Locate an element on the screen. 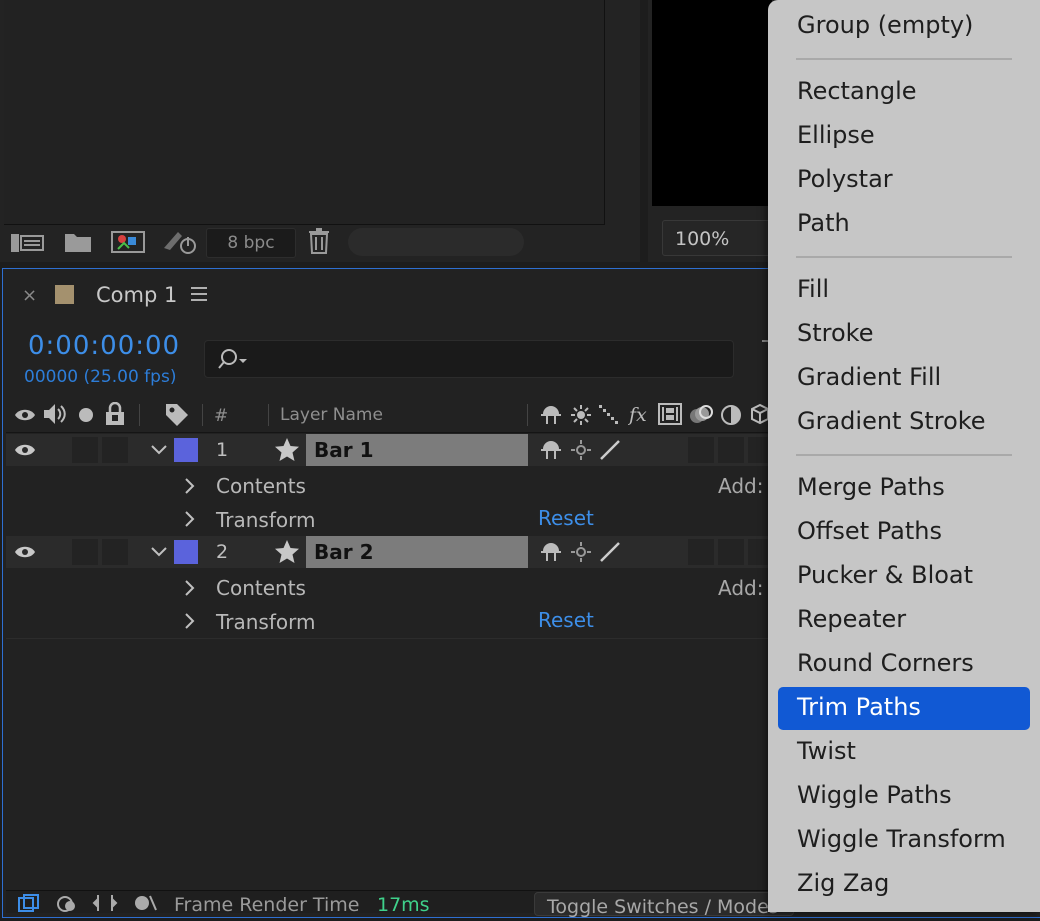  menu-item-polystar: Polystar is located at coordinates (845, 179).